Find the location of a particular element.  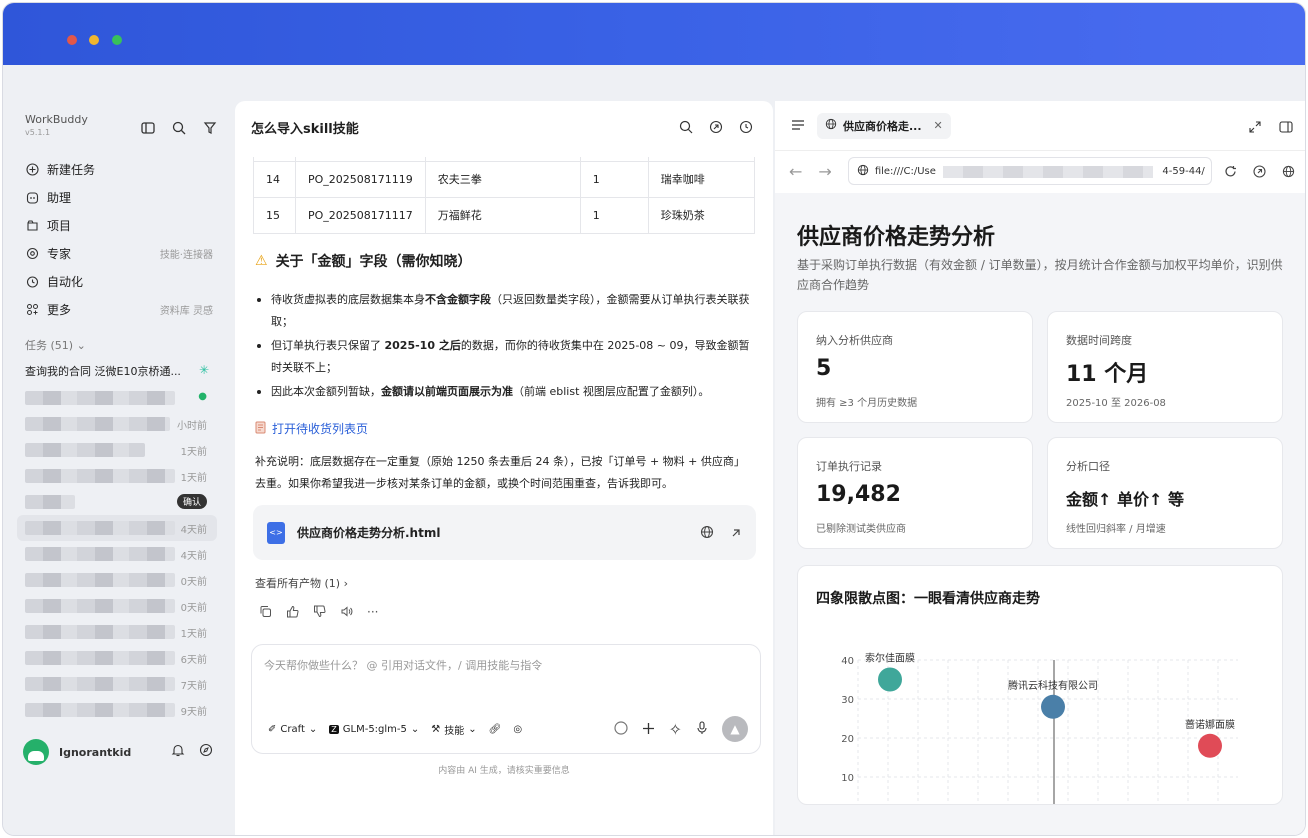

toggle-sidebar-icon is located at coordinates (147, 127).